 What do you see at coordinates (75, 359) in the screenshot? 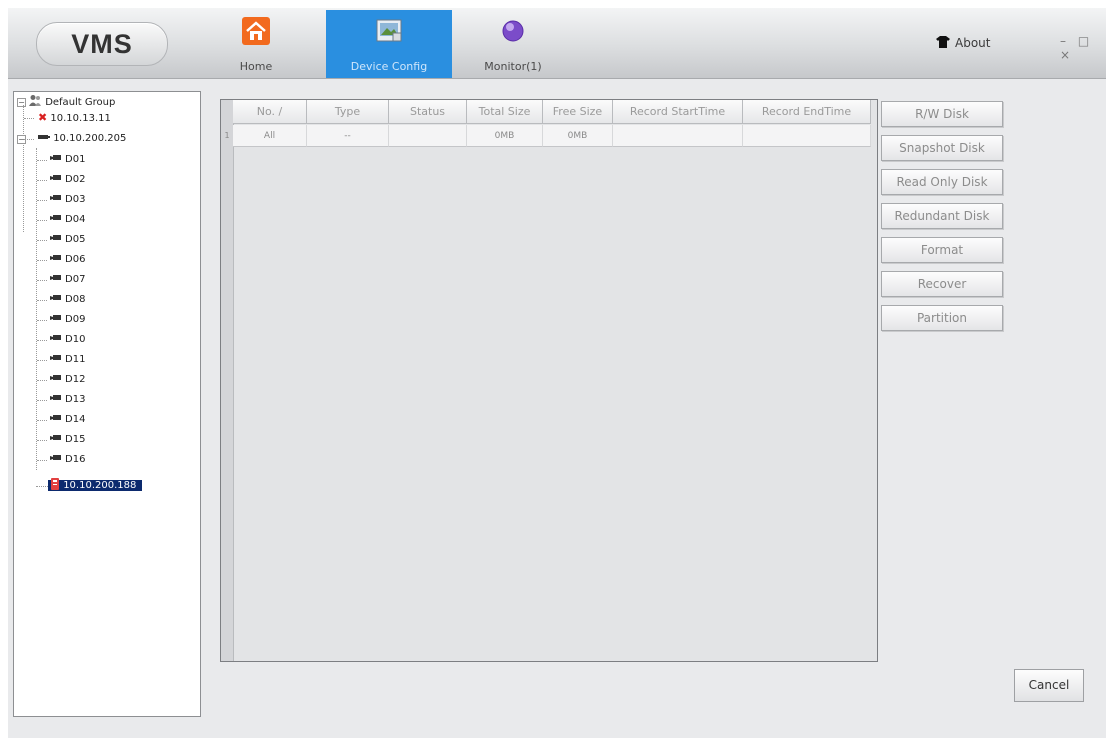
I see `tree-channel-label: D11` at bounding box center [75, 359].